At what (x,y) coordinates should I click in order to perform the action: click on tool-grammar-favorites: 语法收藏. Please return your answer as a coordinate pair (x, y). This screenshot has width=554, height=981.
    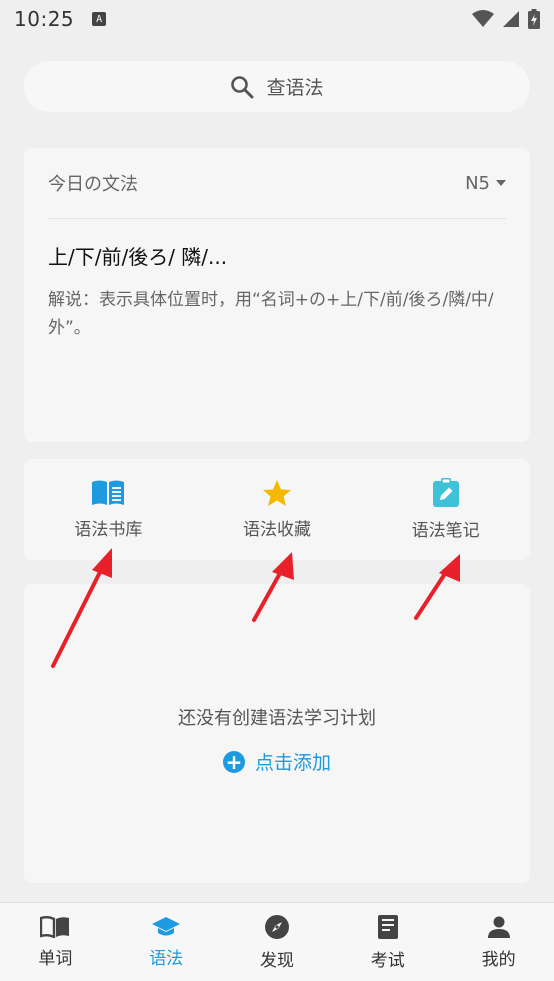
    Looking at the image, I should click on (277, 509).